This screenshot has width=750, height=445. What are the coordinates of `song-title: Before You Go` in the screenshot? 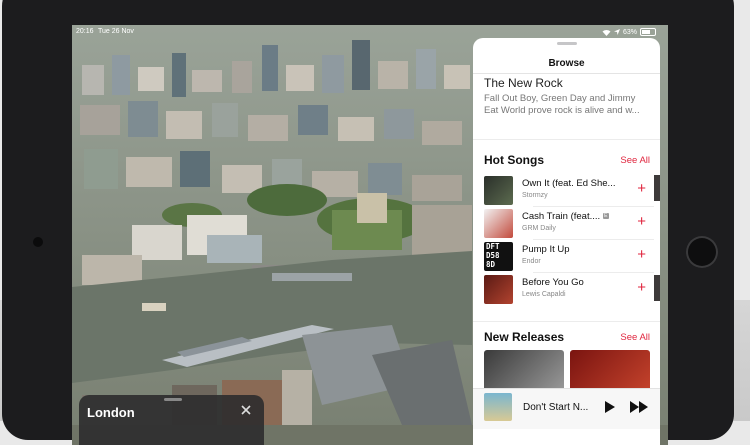 It's located at (553, 282).